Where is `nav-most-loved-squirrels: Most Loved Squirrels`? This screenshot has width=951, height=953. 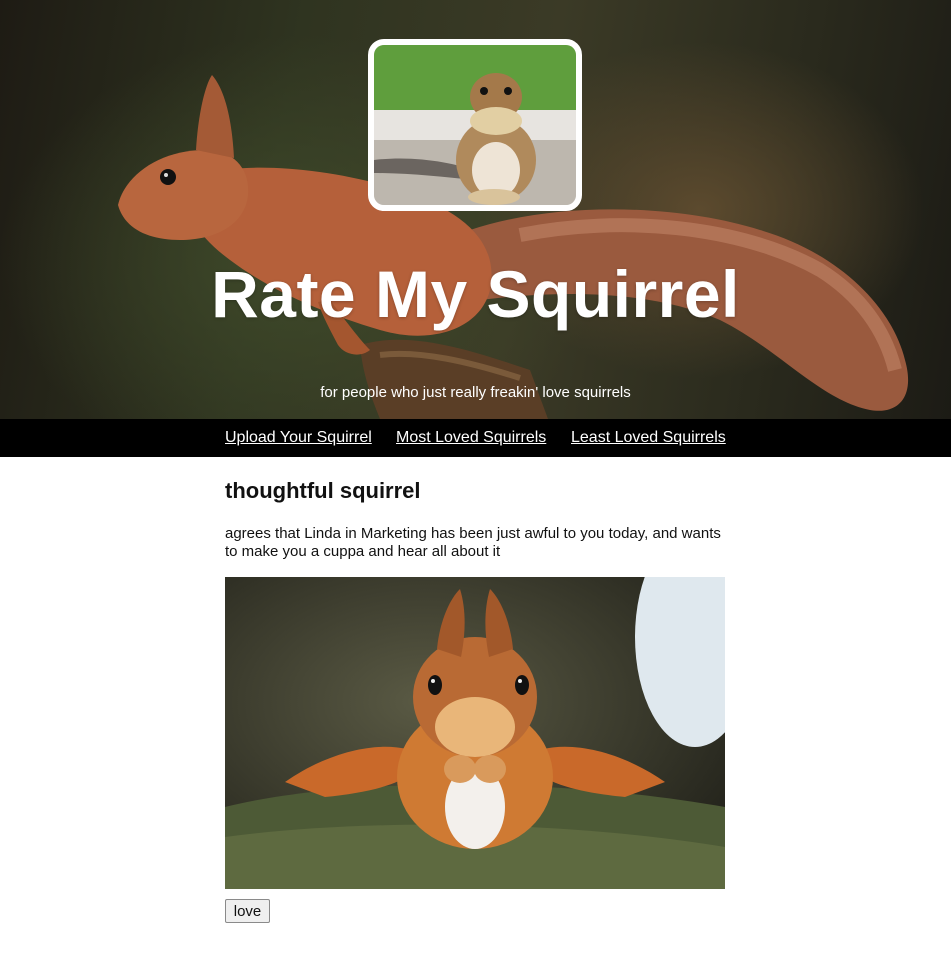
nav-most-loved-squirrels: Most Loved Squirrels is located at coordinates (471, 438).